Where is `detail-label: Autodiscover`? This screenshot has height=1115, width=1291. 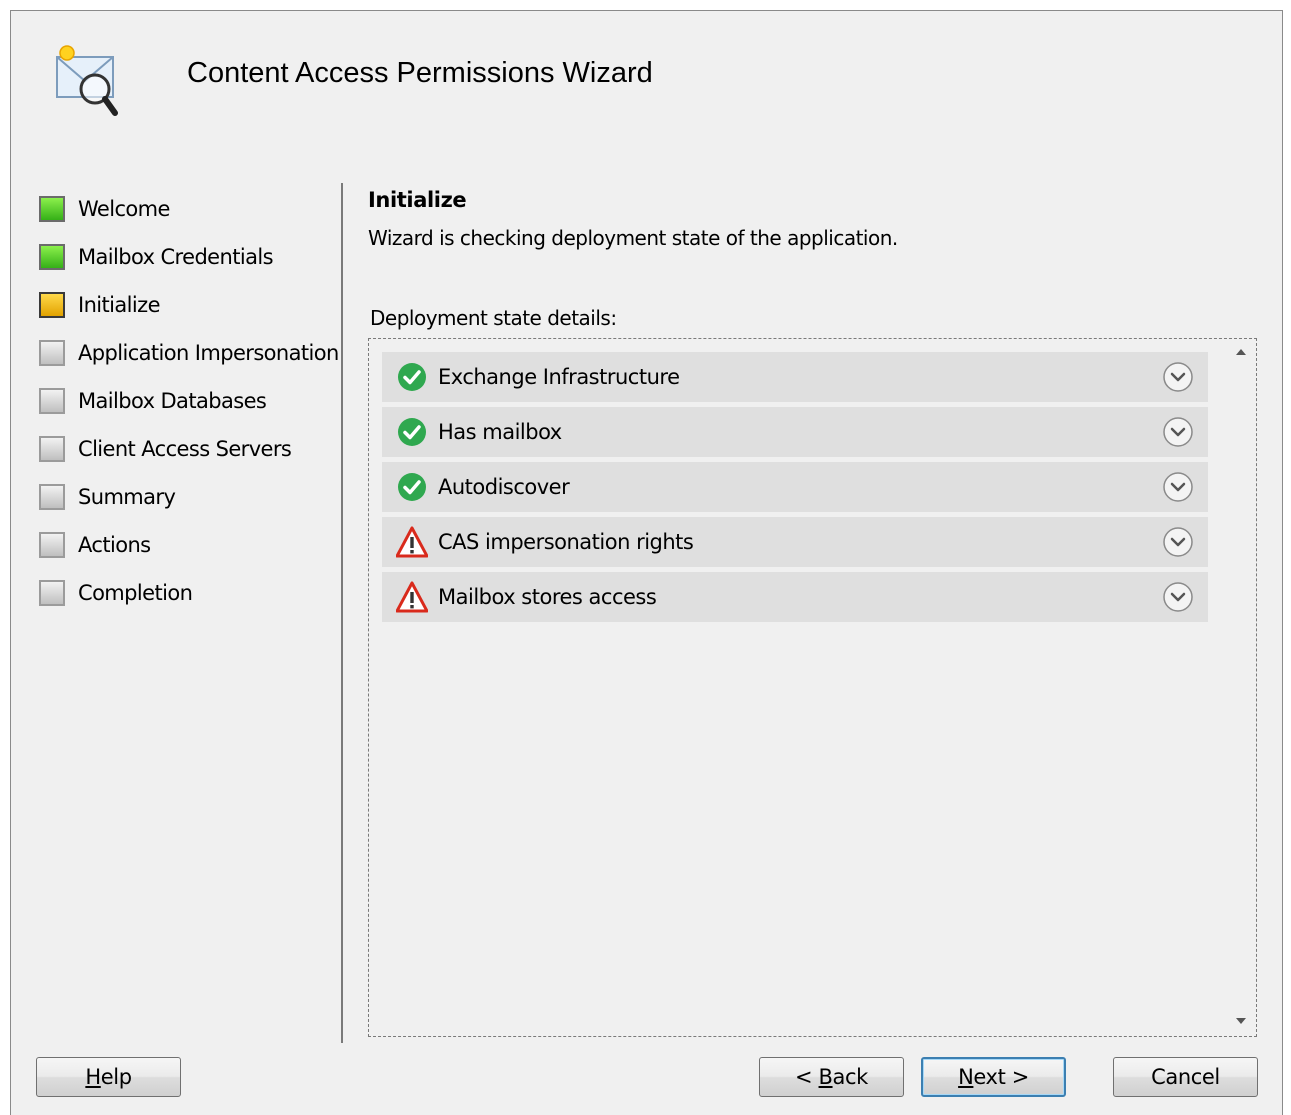
detail-label: Autodiscover is located at coordinates (504, 487).